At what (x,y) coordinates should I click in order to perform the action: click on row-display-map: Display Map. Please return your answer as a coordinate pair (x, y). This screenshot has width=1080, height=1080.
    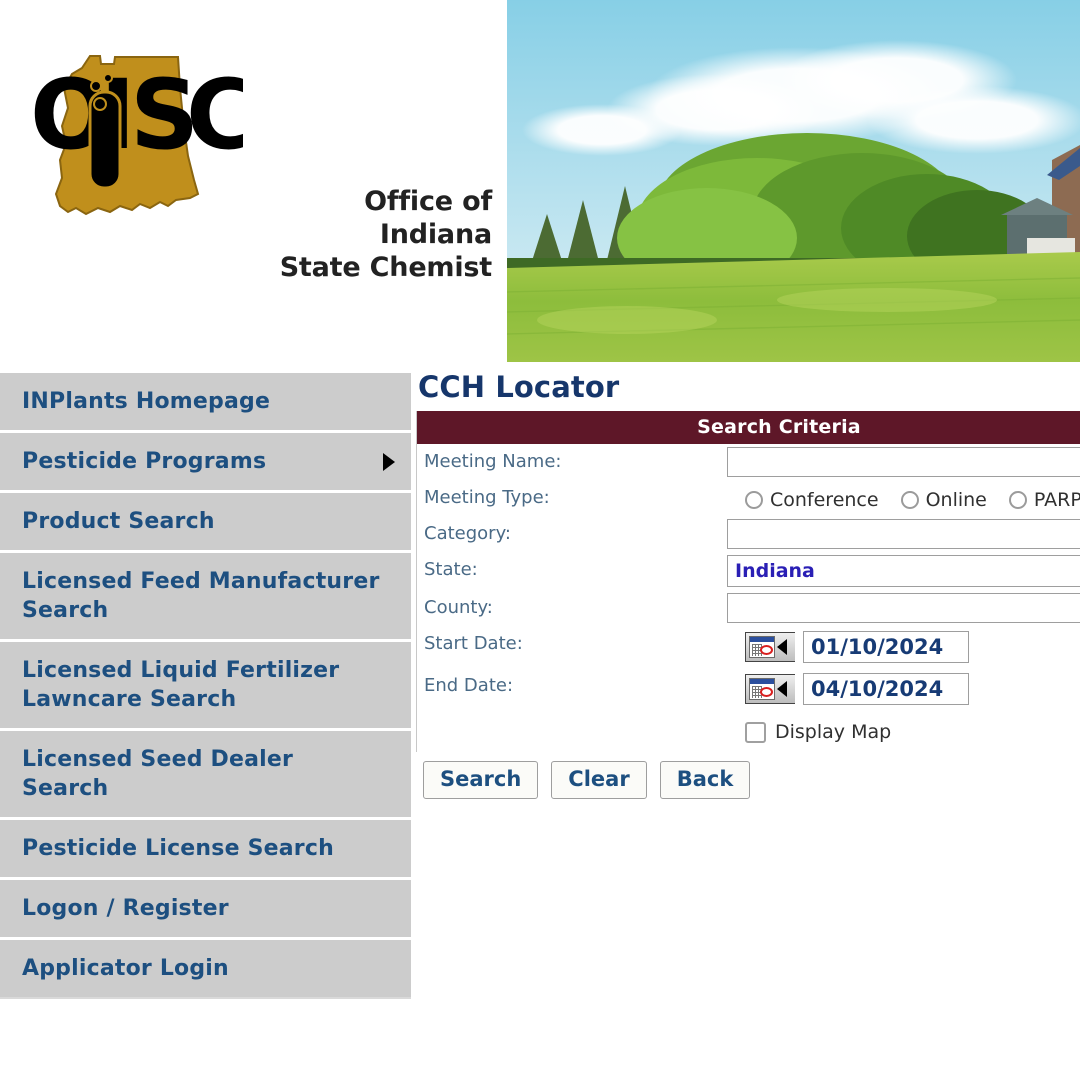
    Looking at the image, I should click on (748, 731).